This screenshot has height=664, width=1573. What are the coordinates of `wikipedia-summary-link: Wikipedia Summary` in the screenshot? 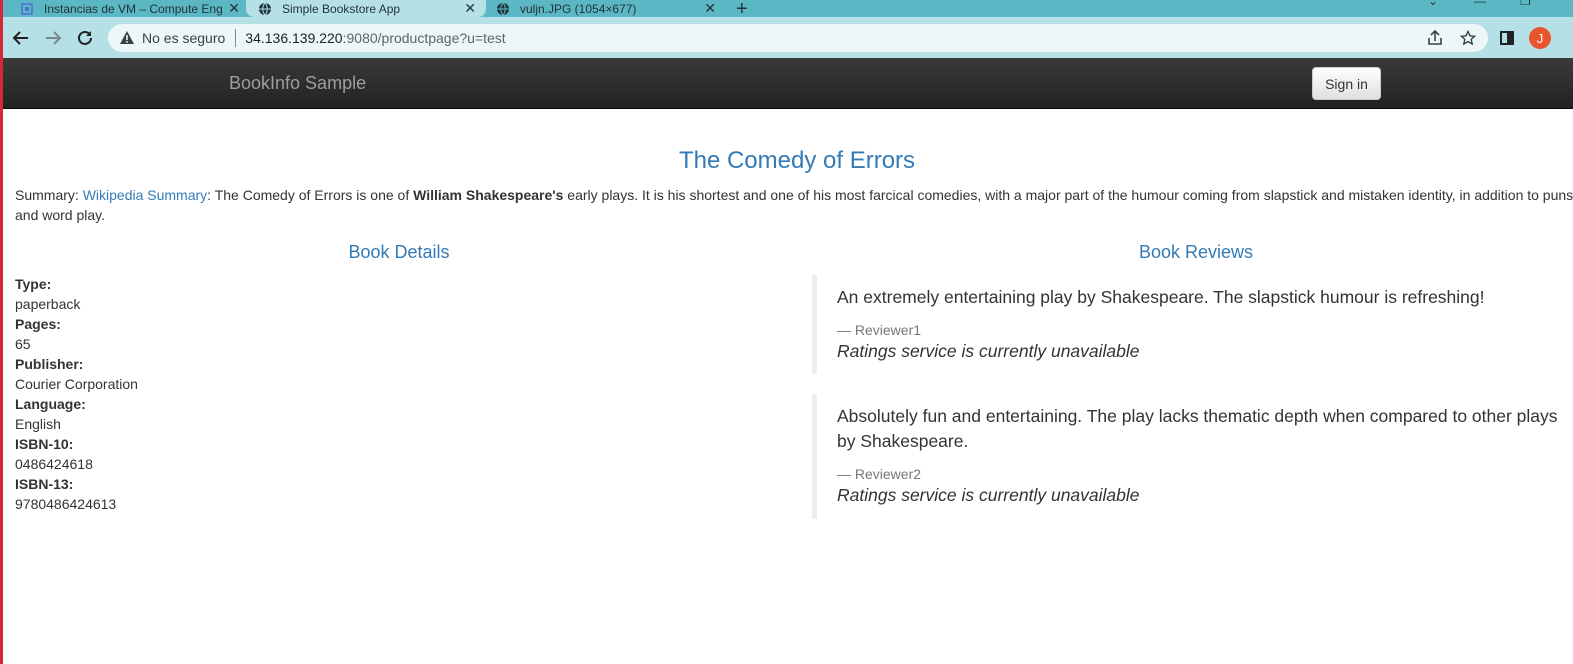 It's located at (145, 195).